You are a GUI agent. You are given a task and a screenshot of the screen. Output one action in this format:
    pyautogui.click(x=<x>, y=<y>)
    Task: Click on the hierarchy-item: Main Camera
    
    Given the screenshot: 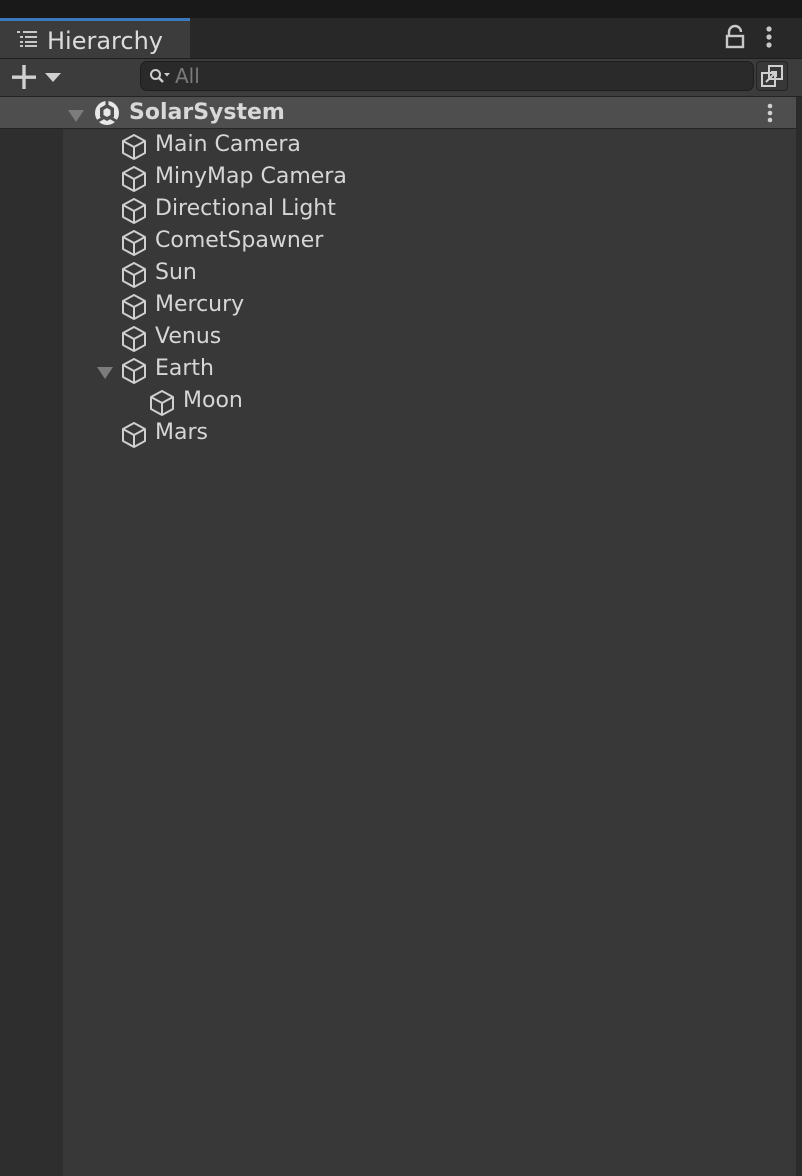 What is the action you would take?
    pyautogui.click(x=429, y=145)
    